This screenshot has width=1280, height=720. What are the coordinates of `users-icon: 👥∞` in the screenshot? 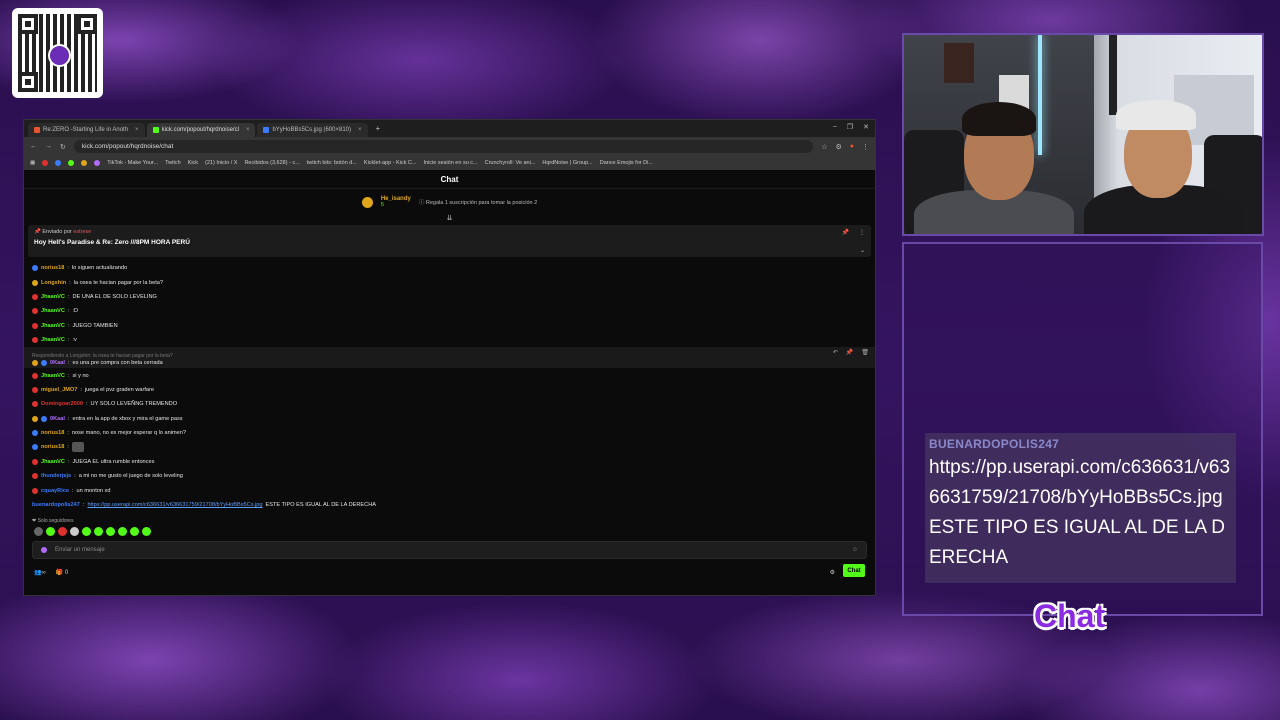 It's located at (40, 572).